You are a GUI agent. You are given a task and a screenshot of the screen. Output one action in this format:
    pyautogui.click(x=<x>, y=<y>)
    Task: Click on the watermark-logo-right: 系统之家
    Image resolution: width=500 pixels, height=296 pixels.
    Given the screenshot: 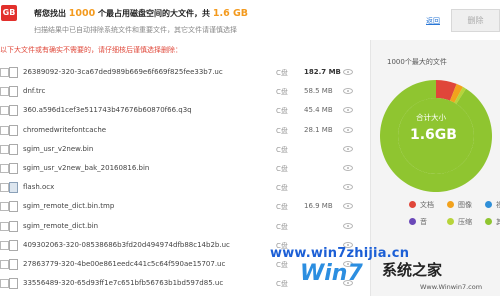 What is the action you would take?
    pyautogui.click(x=412, y=270)
    